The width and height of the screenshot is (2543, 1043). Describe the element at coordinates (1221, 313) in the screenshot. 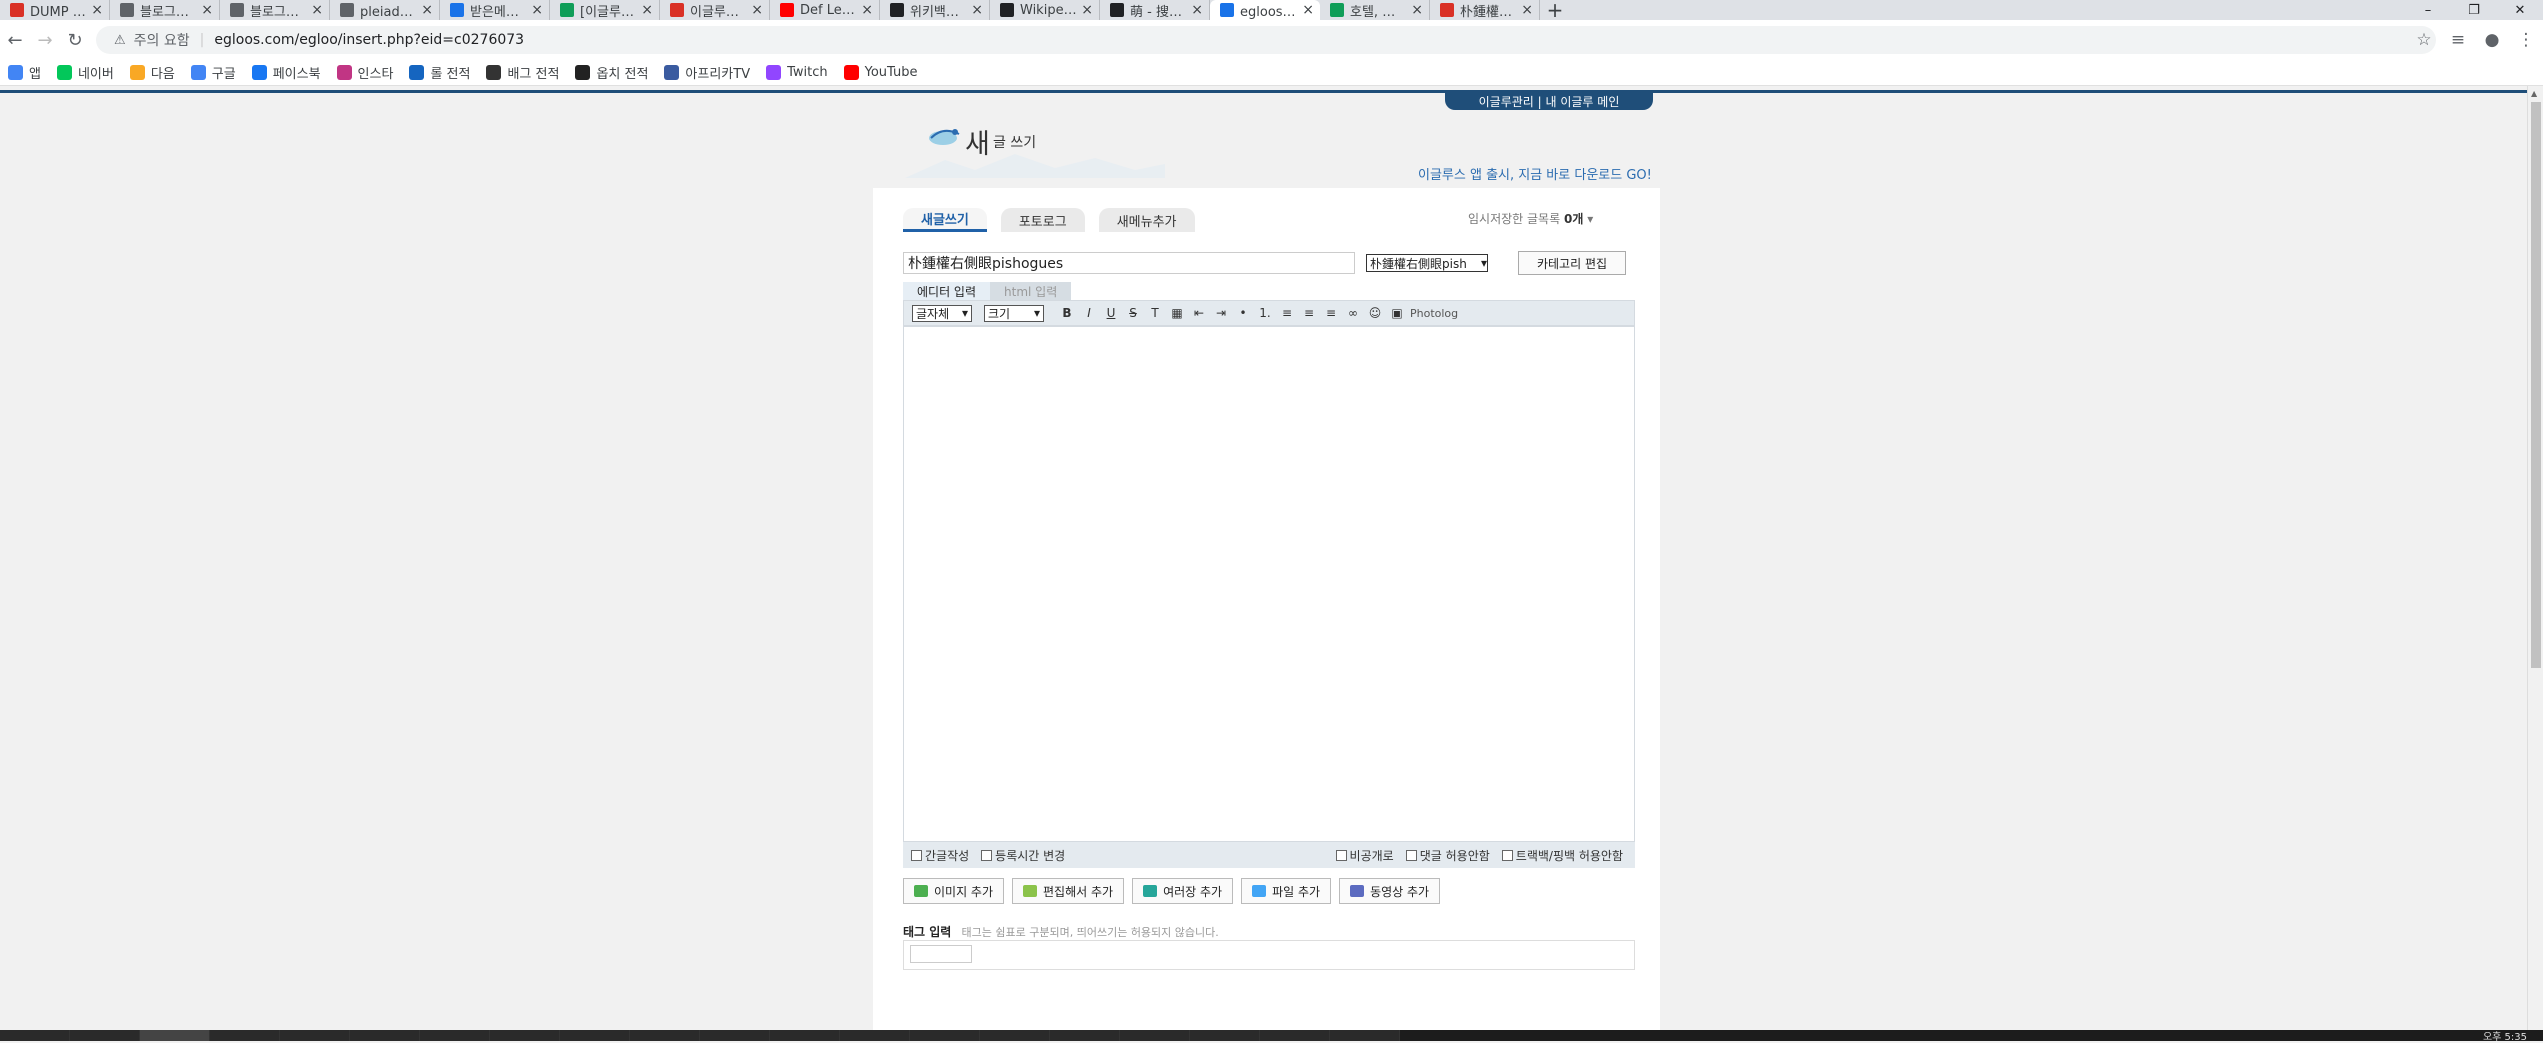

I see `indent-icon: ⇥` at that location.